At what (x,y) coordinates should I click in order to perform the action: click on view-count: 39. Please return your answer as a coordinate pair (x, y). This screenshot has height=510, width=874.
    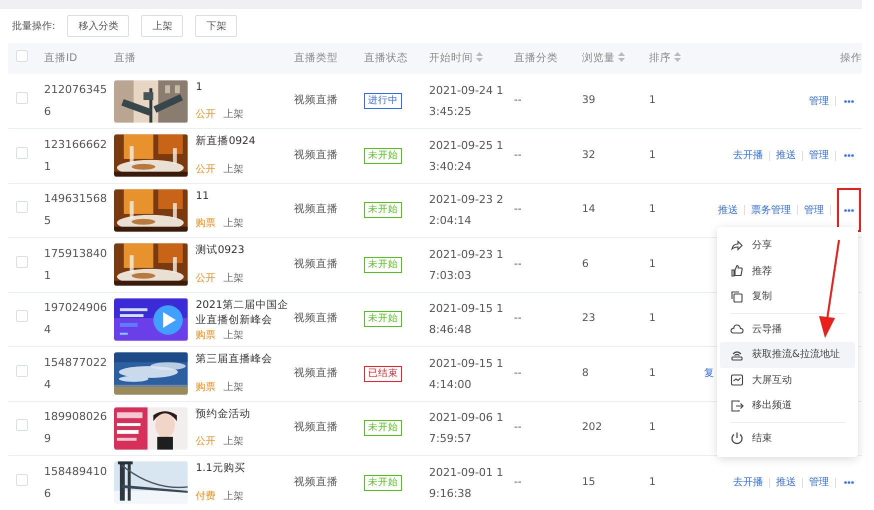
    Looking at the image, I should click on (589, 100).